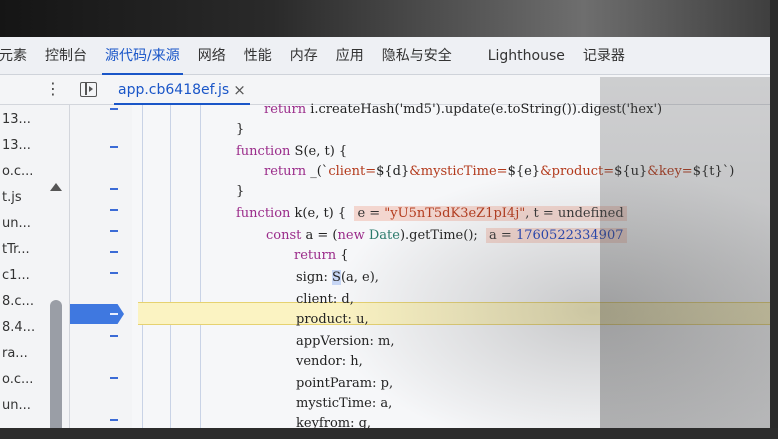 The width and height of the screenshot is (778, 439). I want to click on code-line-current: sign: S(a, e),, so click(337, 277).